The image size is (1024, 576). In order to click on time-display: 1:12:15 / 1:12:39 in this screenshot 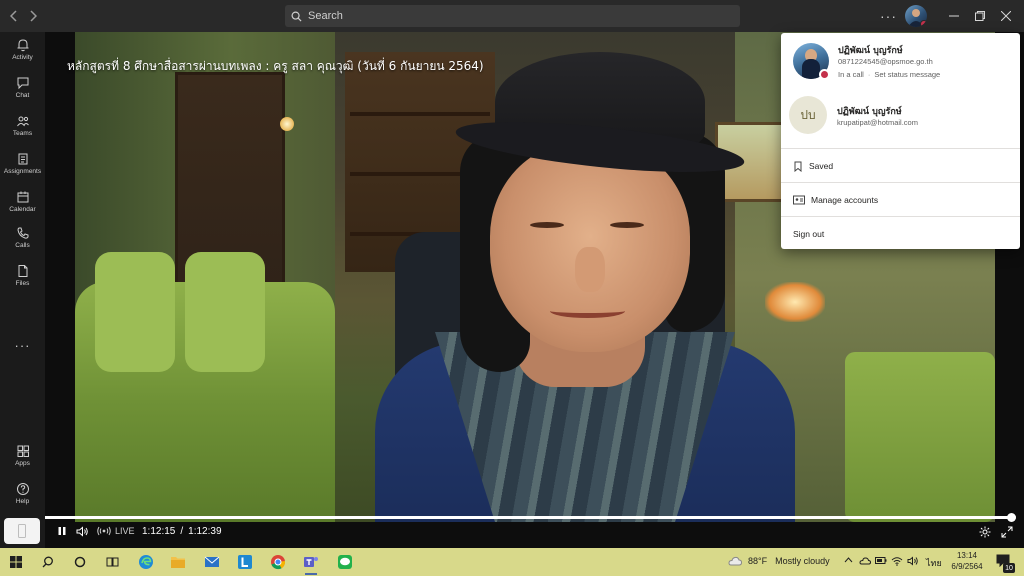, I will do `click(182, 531)`.